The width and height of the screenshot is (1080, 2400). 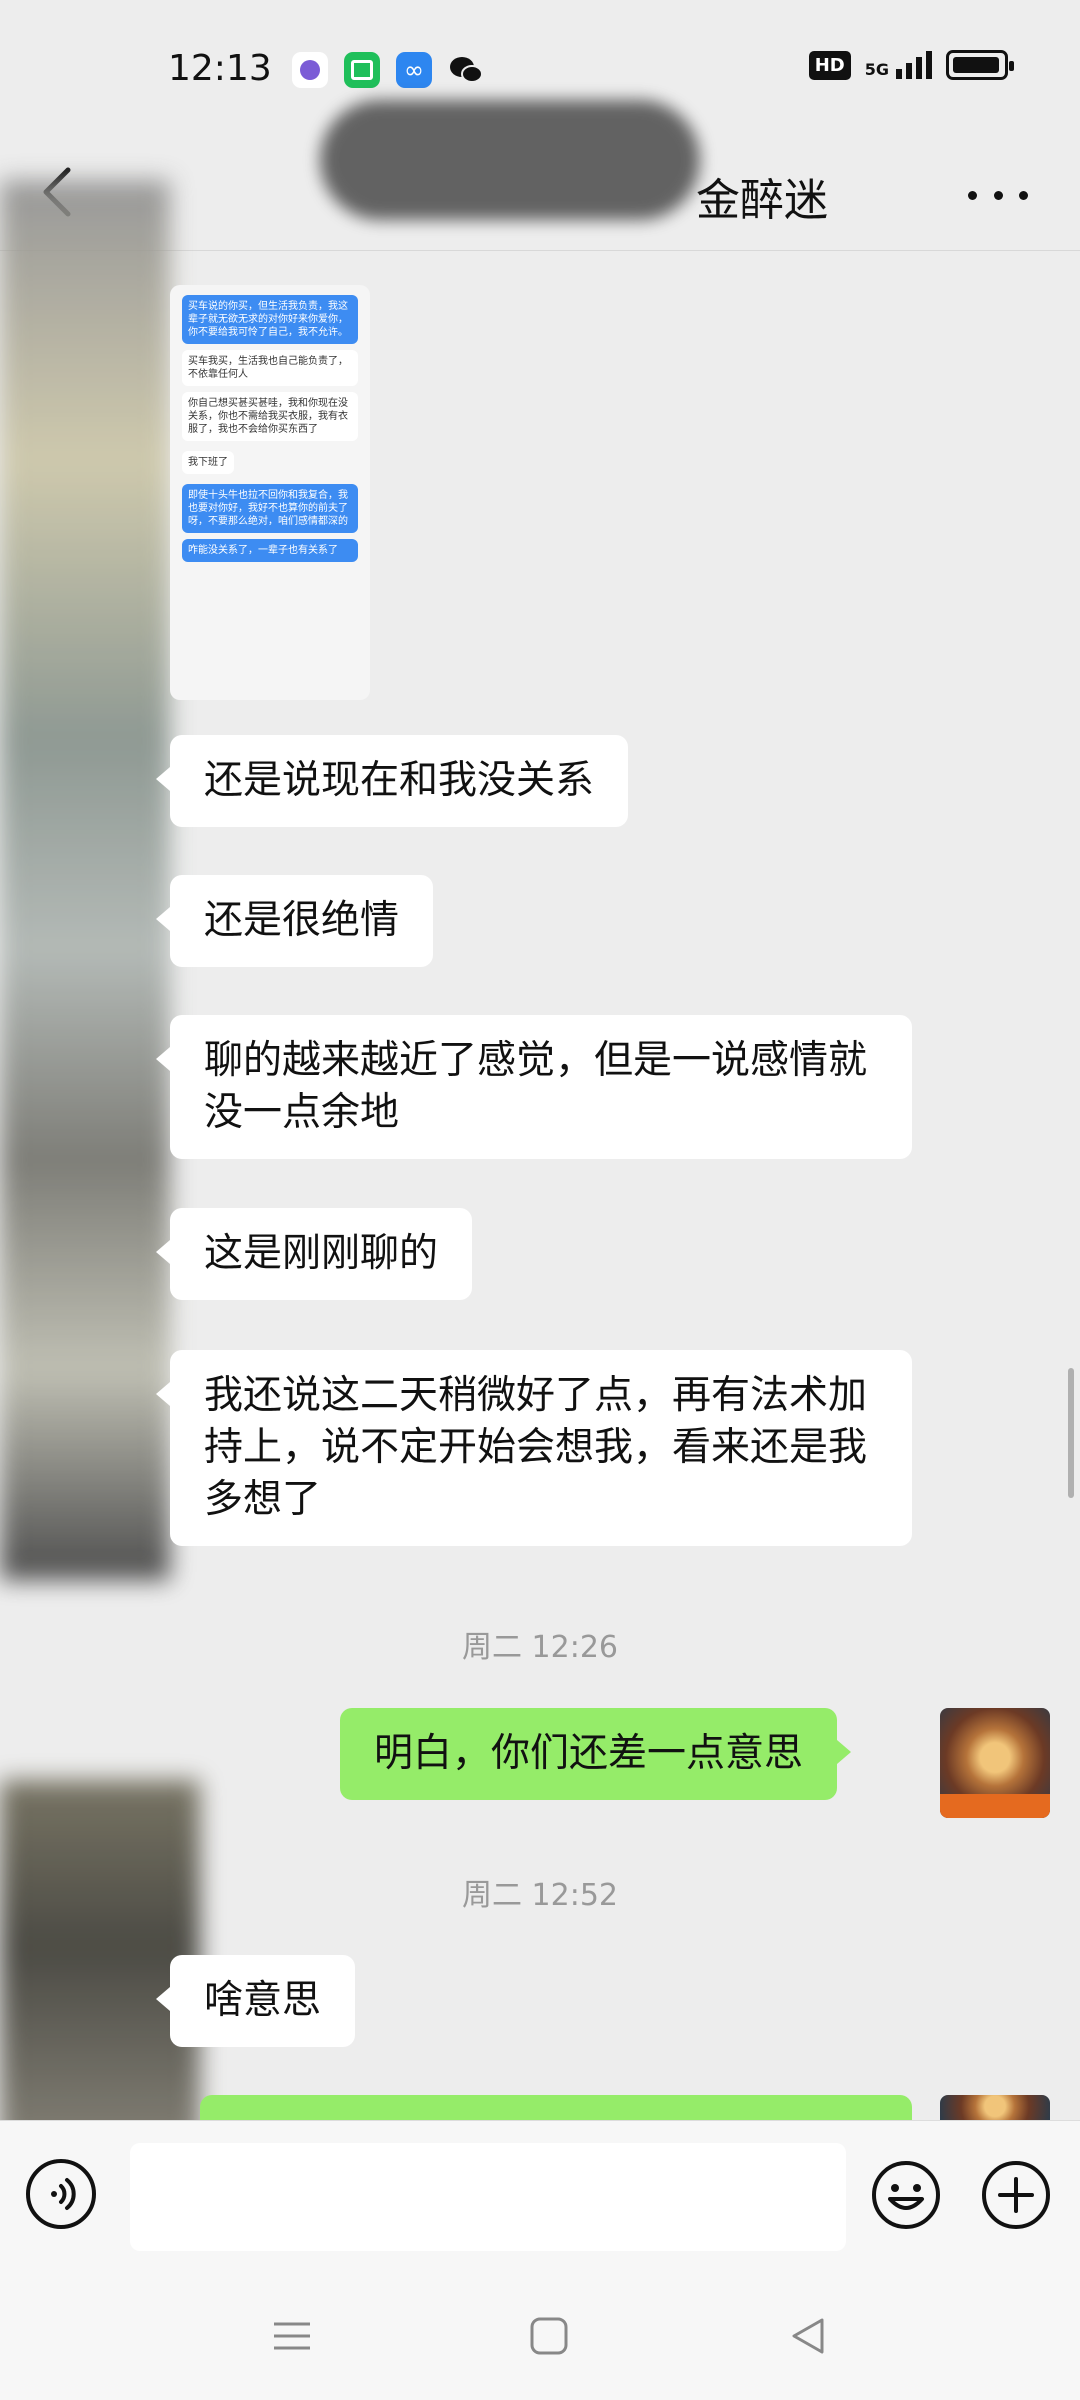 I want to click on message-bubble-incoming: 这是刚刚聊的, so click(x=314, y=1254).